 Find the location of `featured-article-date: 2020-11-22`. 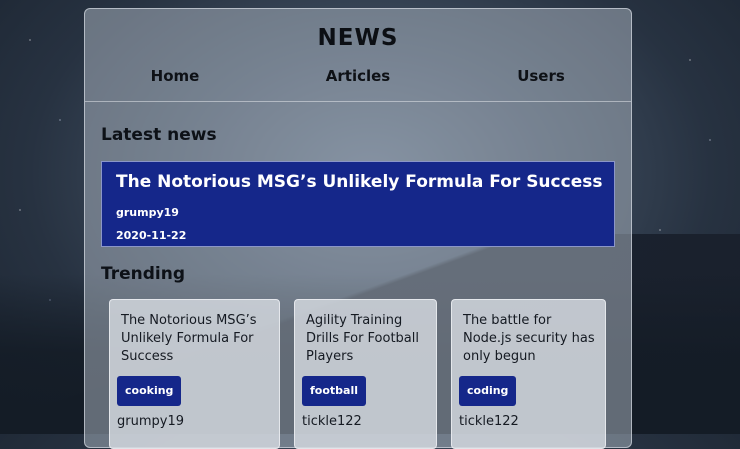

featured-article-date: 2020-11-22 is located at coordinates (151, 235).